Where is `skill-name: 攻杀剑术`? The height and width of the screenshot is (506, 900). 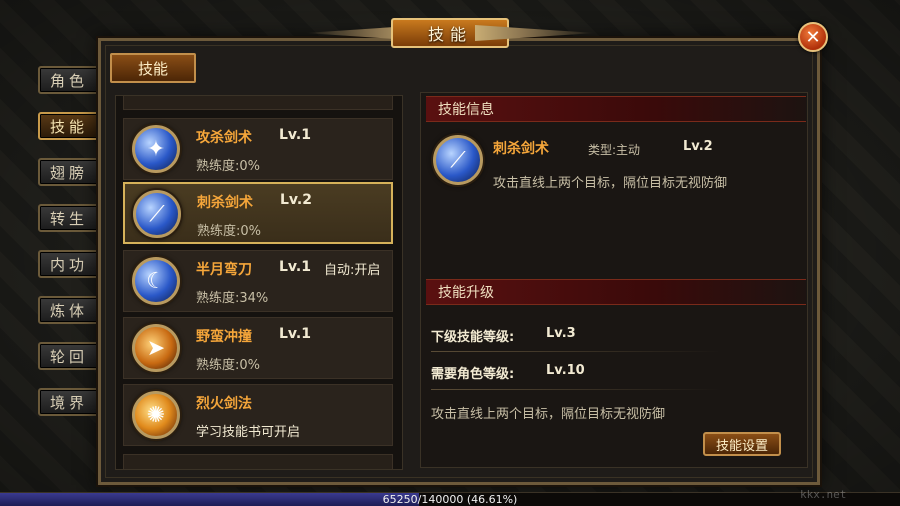
skill-name: 攻杀剑术 is located at coordinates (224, 138).